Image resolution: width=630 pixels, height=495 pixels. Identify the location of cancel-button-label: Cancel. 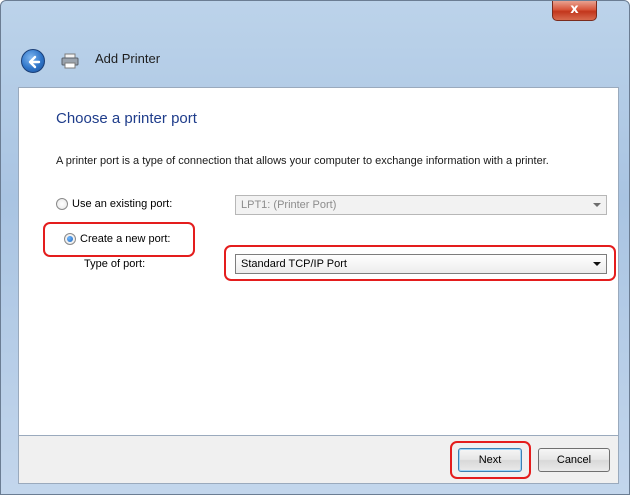
(574, 460).